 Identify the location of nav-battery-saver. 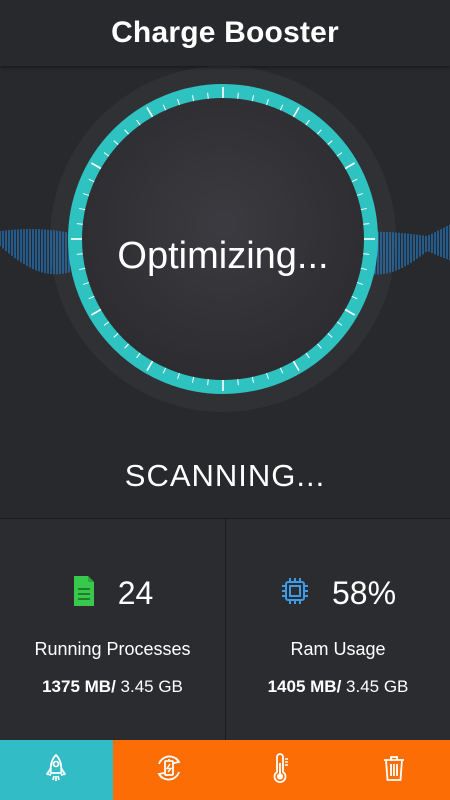
(168, 770).